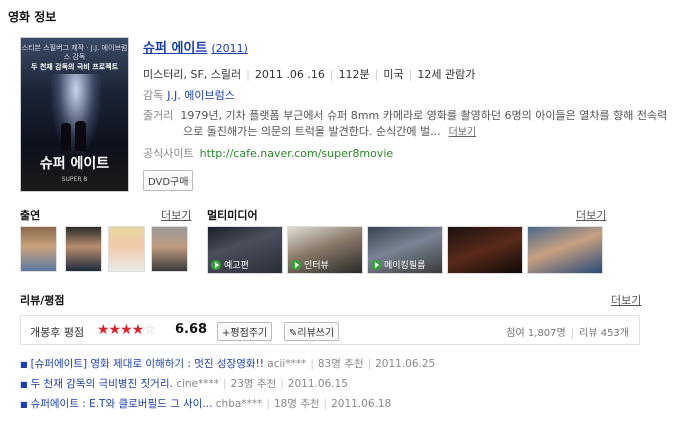 The height and width of the screenshot is (423, 700). I want to click on poster-subtitle: SUPER 8, so click(74, 179).